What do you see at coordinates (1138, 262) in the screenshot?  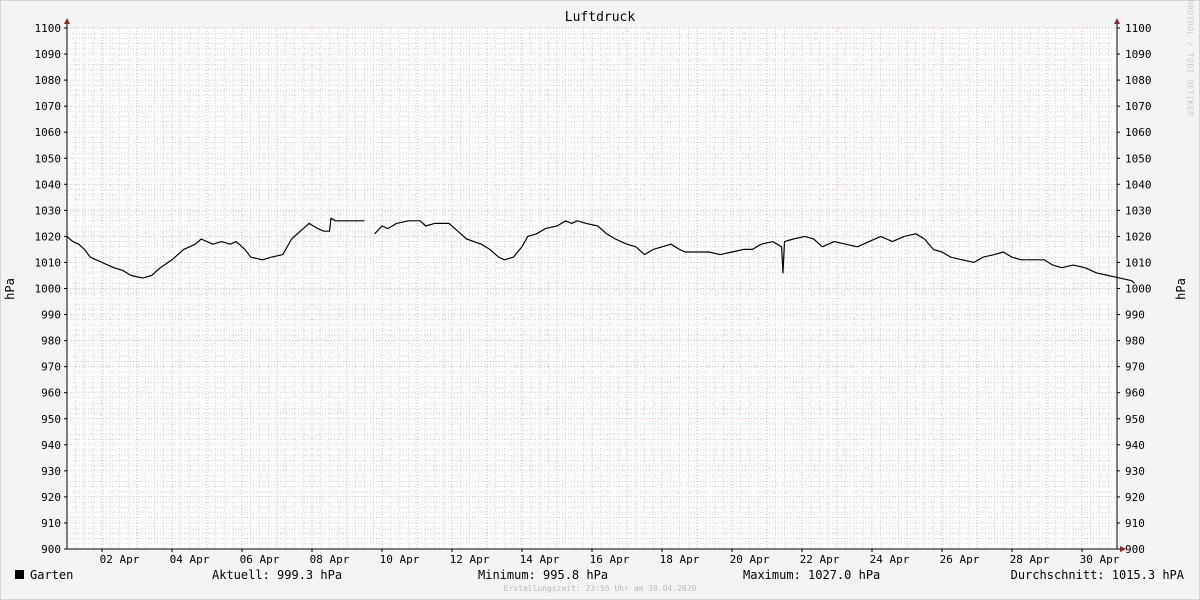 I see `y-tick-label-right: 1010` at bounding box center [1138, 262].